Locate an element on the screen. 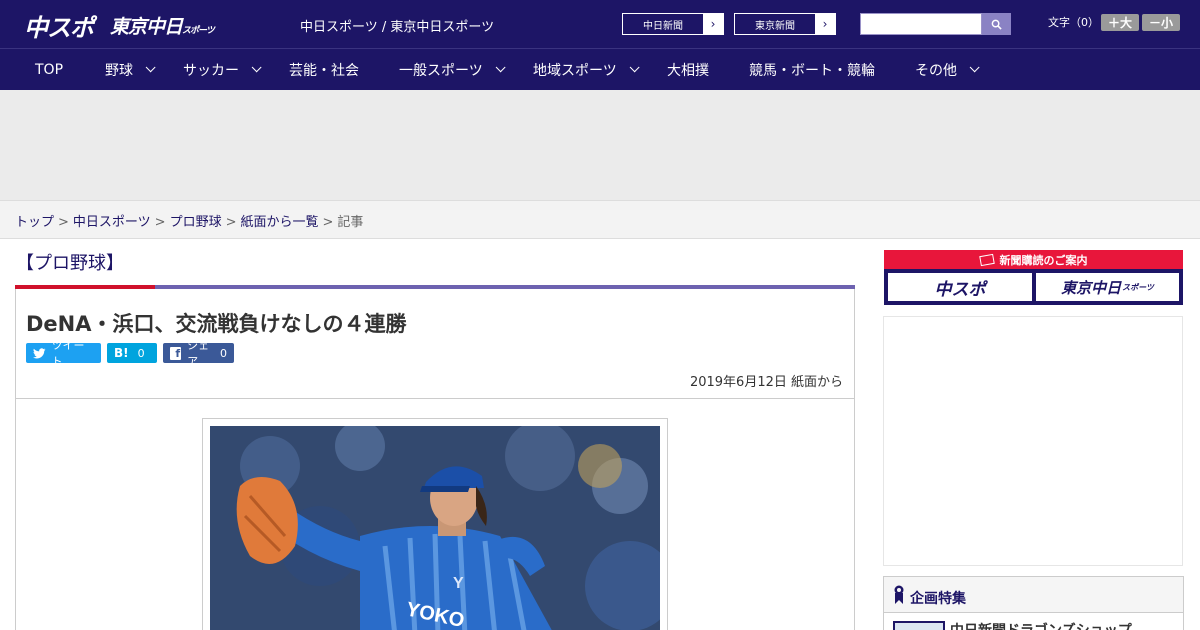 The height and width of the screenshot is (630, 1200). nav-item-entertainment: 芸能・社会 is located at coordinates (324, 69).